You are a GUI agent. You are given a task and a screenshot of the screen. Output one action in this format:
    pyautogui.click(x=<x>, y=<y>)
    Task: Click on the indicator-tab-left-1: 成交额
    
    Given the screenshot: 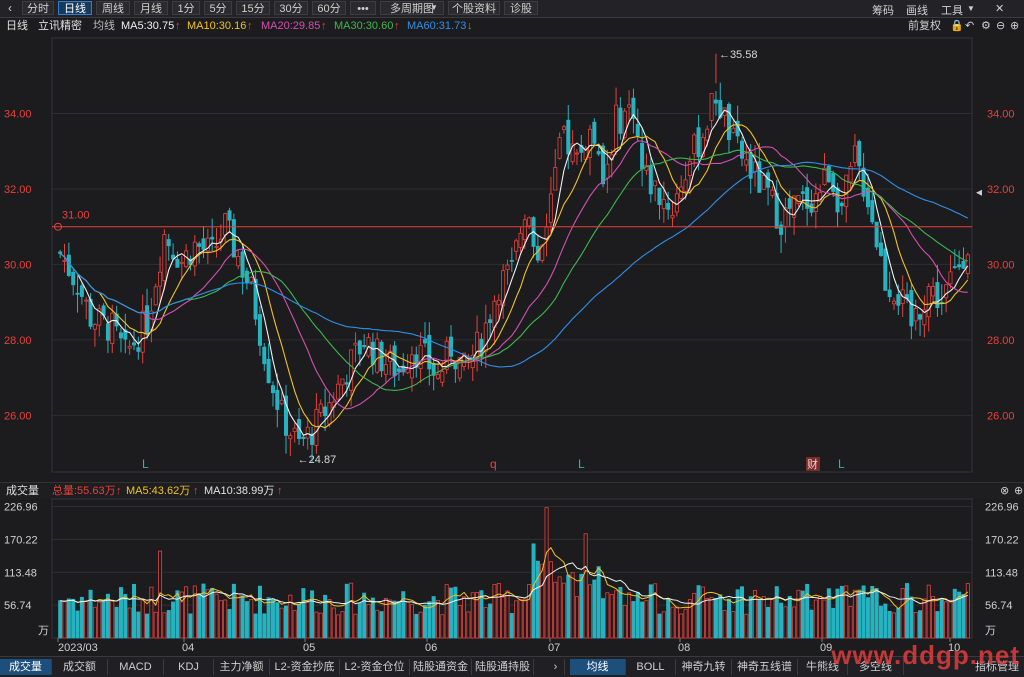 What is the action you would take?
    pyautogui.click(x=80, y=667)
    